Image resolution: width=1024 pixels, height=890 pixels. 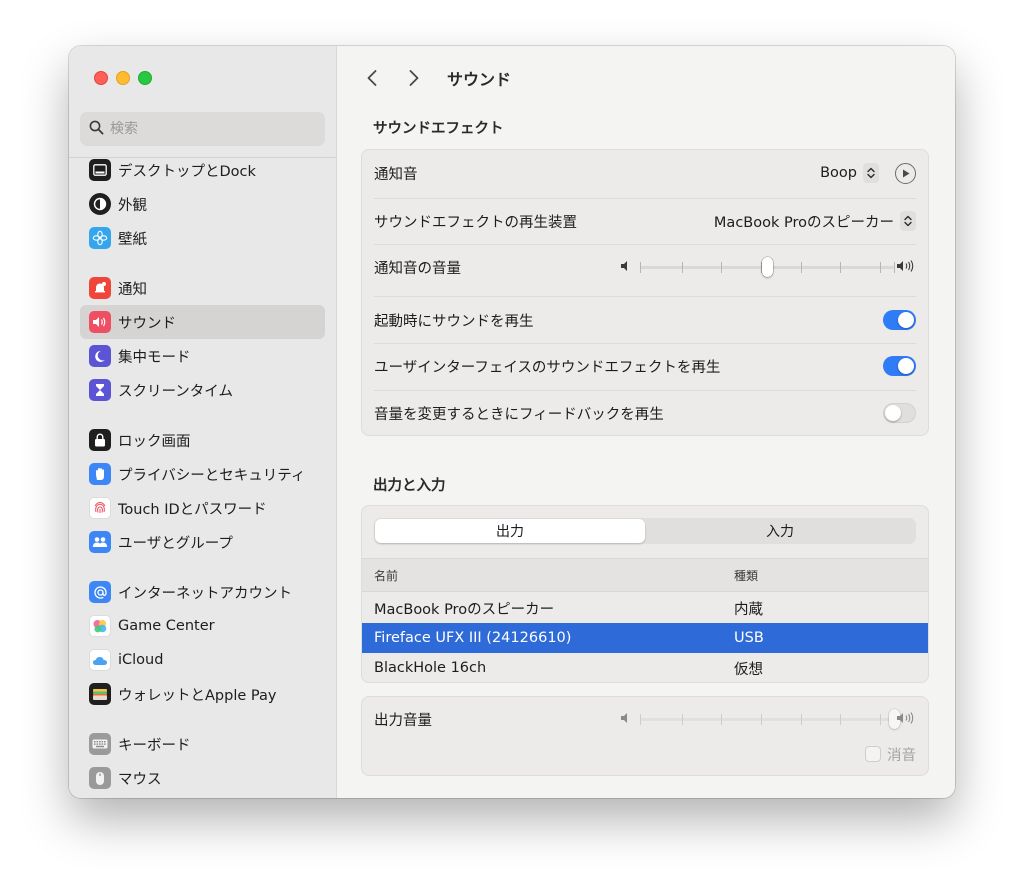 What do you see at coordinates (838, 173) in the screenshot?
I see `alert-sound-value: Boop` at bounding box center [838, 173].